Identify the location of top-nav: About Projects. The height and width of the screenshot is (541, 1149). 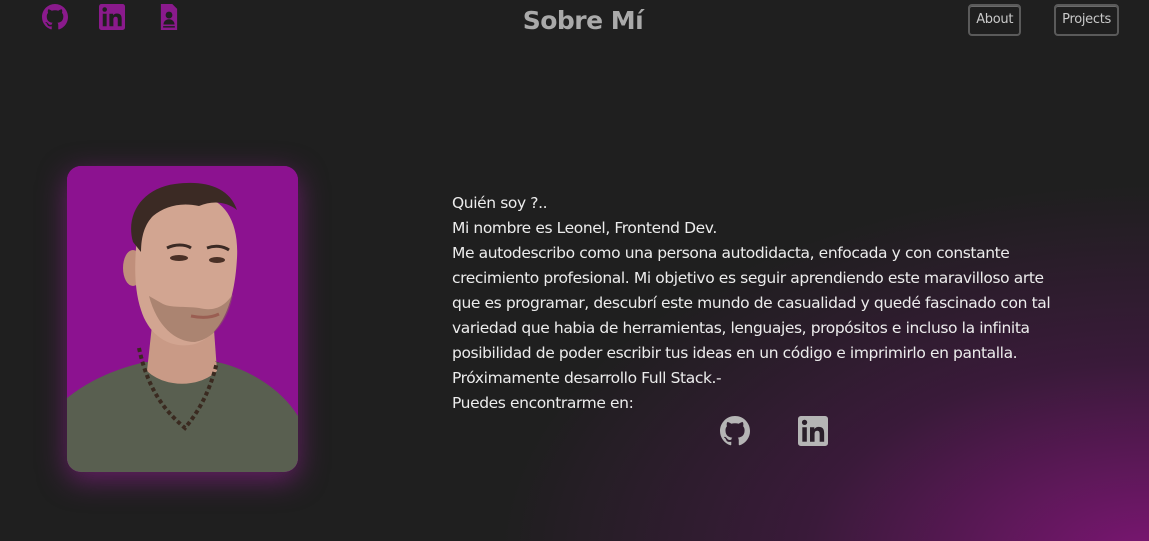
(1043, 20).